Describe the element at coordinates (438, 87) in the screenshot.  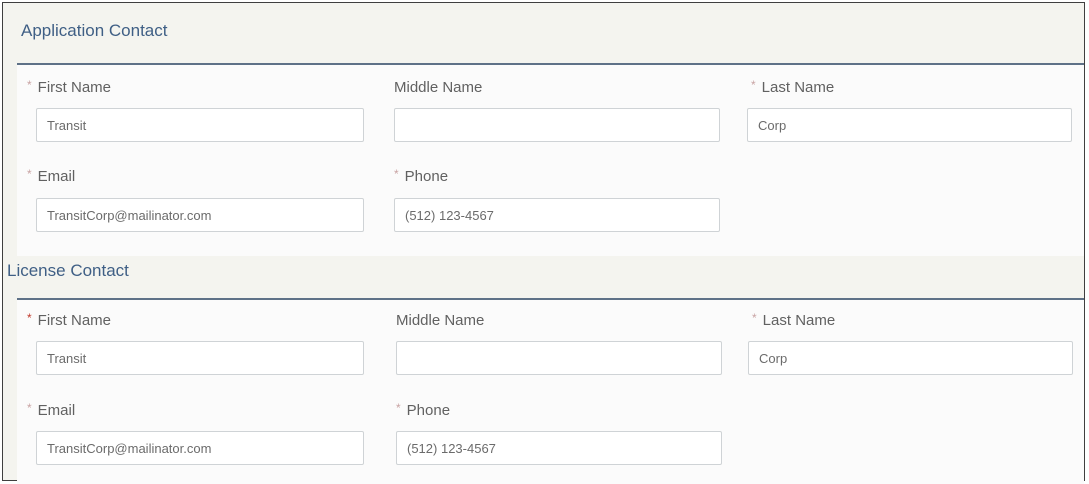
I see `app-middle-name-label: Middle Name` at that location.